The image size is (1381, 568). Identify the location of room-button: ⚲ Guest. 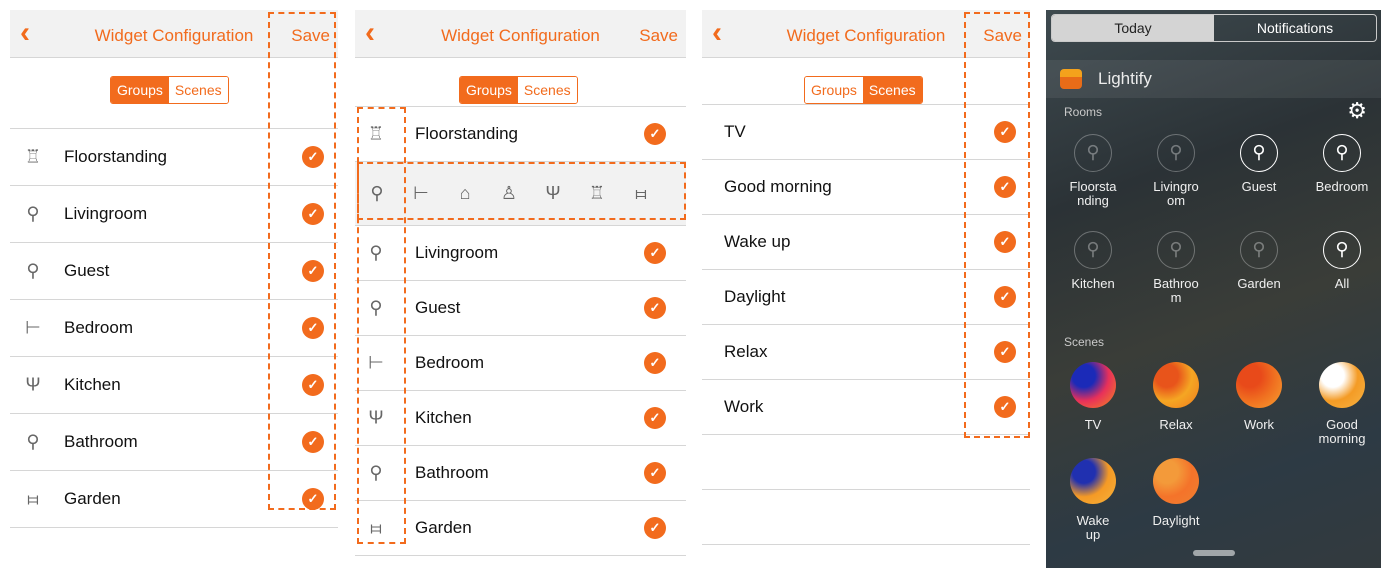
(1259, 164).